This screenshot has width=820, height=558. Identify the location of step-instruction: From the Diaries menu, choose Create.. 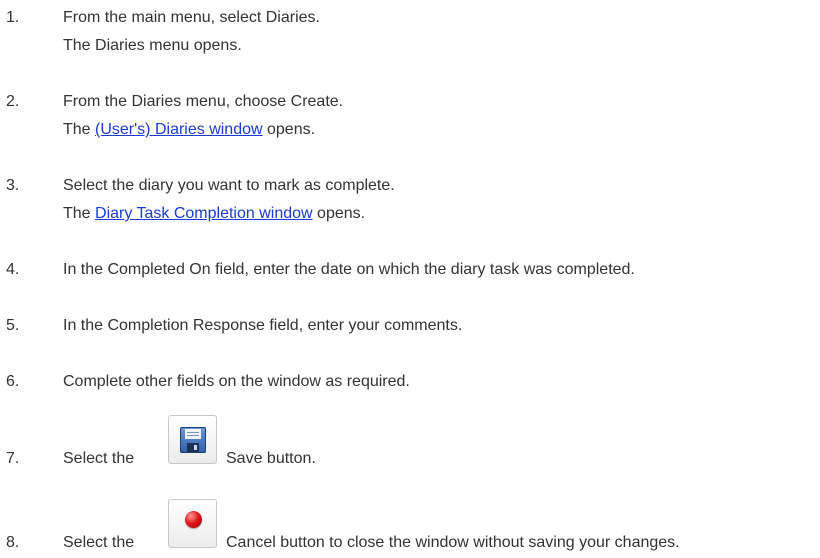
(203, 101).